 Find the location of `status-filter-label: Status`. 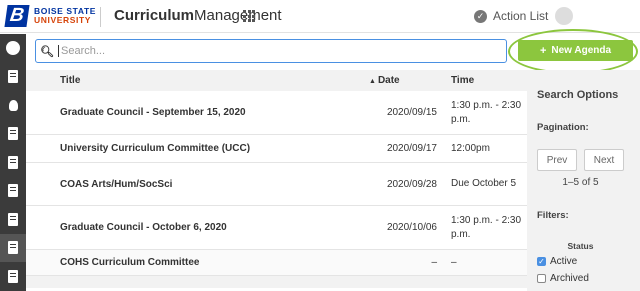

status-filter-label: Status is located at coordinates (580, 246).